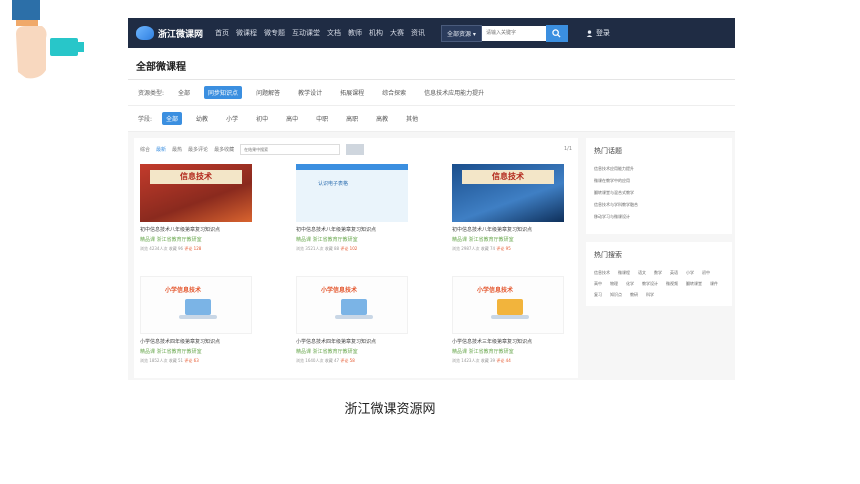 The height and width of the screenshot is (484, 860). I want to click on hot-search-tag: 高中, so click(598, 284).